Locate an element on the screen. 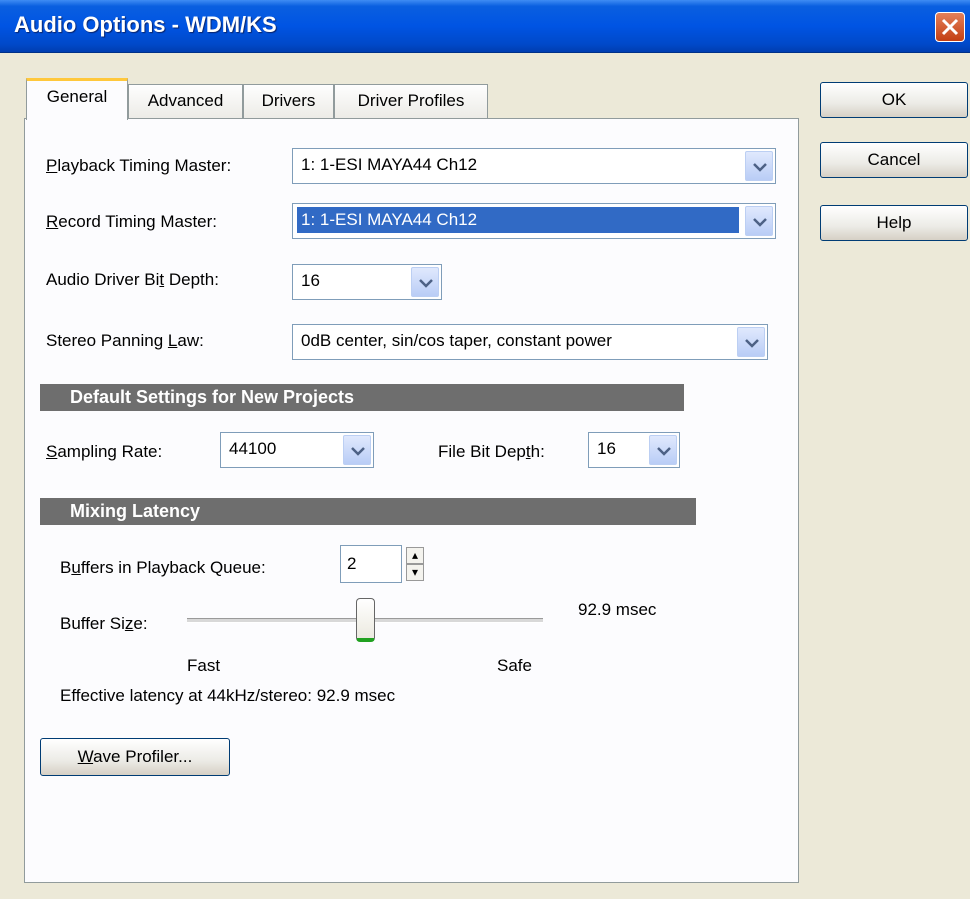  tab-driver-profiles-label: Driver Profiles is located at coordinates (411, 100).